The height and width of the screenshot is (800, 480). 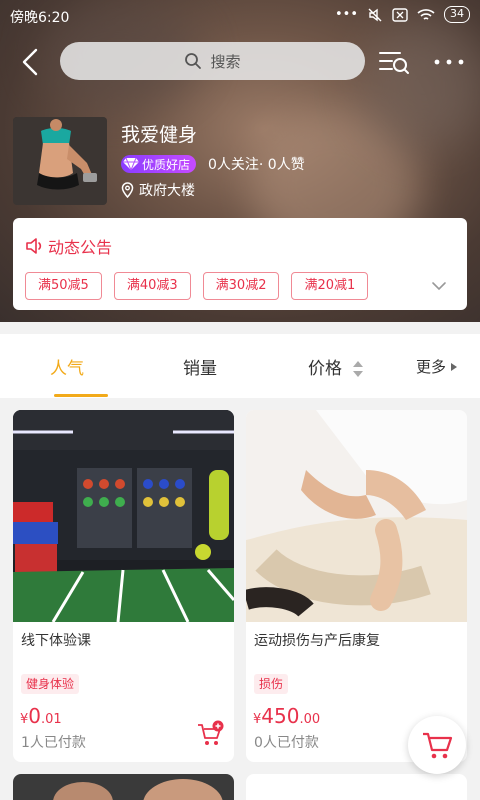 What do you see at coordinates (35, 716) in the screenshot?
I see `price-integer: 0` at bounding box center [35, 716].